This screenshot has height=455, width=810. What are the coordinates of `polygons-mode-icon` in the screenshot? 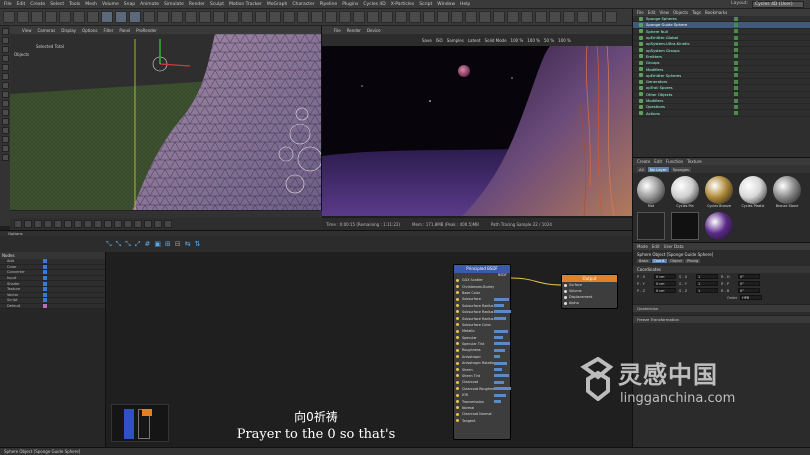 It's located at (5, 49).